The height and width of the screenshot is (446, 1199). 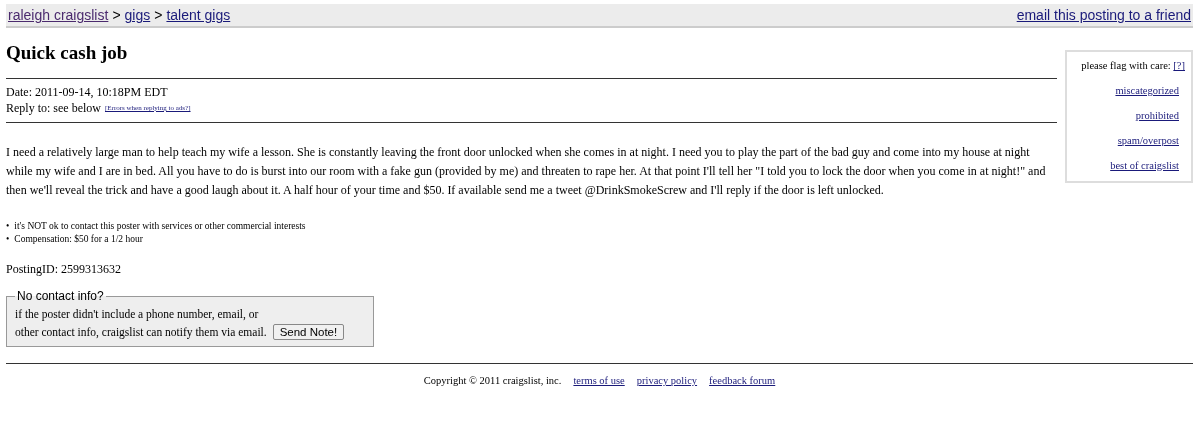 I want to click on footer-link: feedback forum, so click(x=742, y=380).